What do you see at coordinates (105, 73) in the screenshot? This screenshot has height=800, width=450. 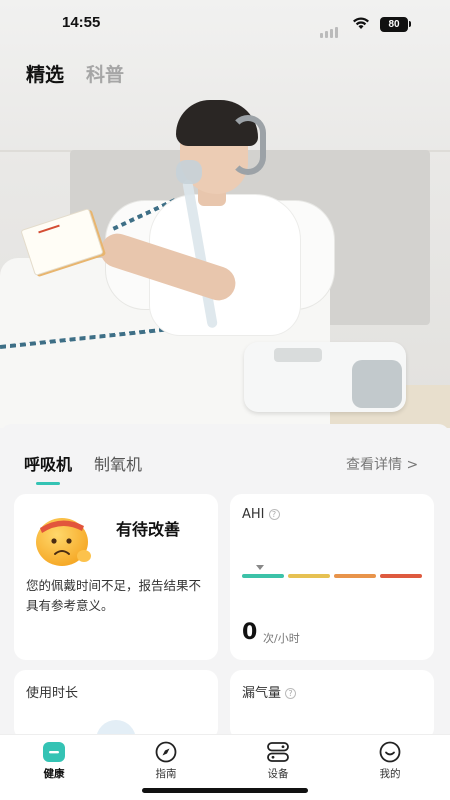 I see `tab-science: 科普` at bounding box center [105, 73].